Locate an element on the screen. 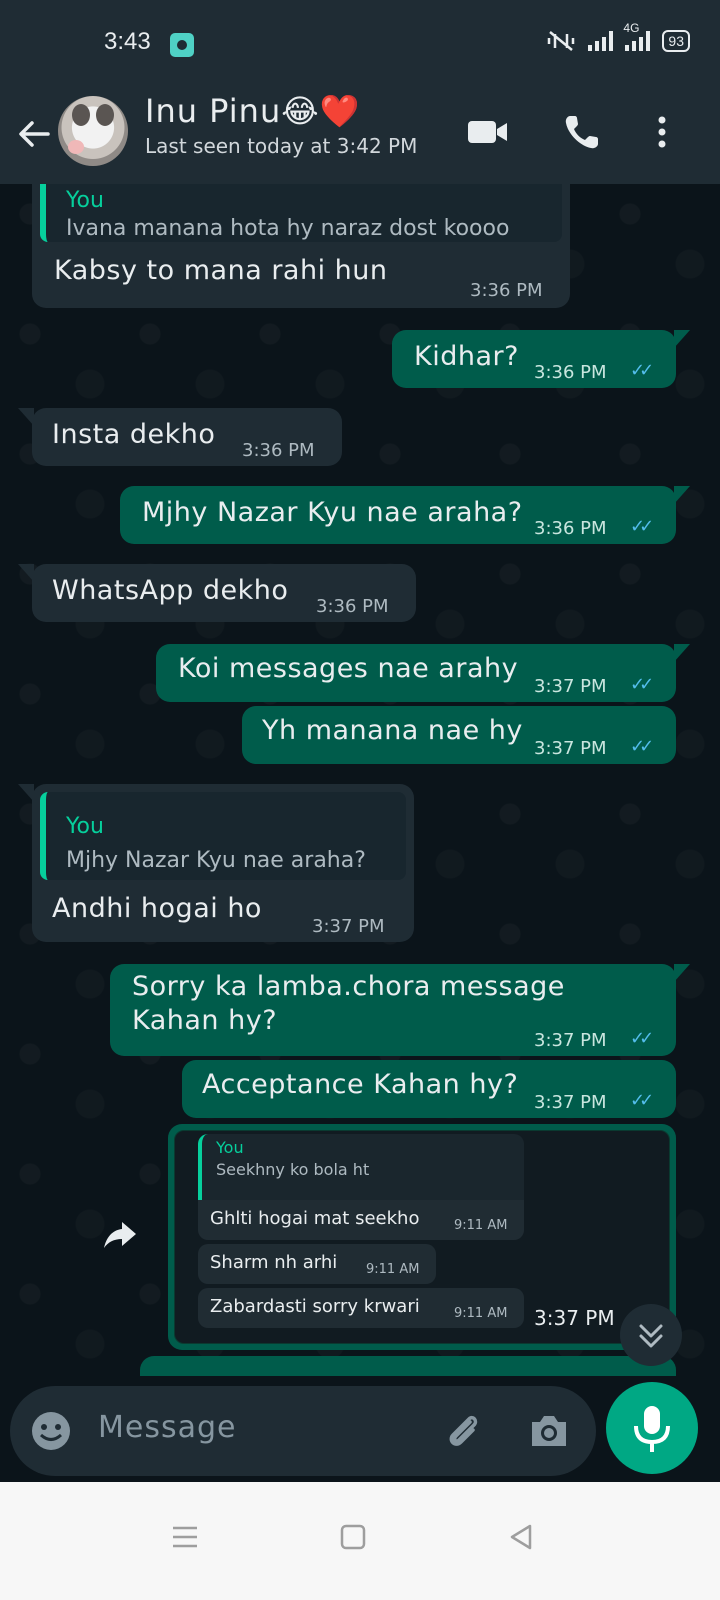 This screenshot has height=1600, width=720. mute-vibrate-icon is located at coordinates (561, 41).